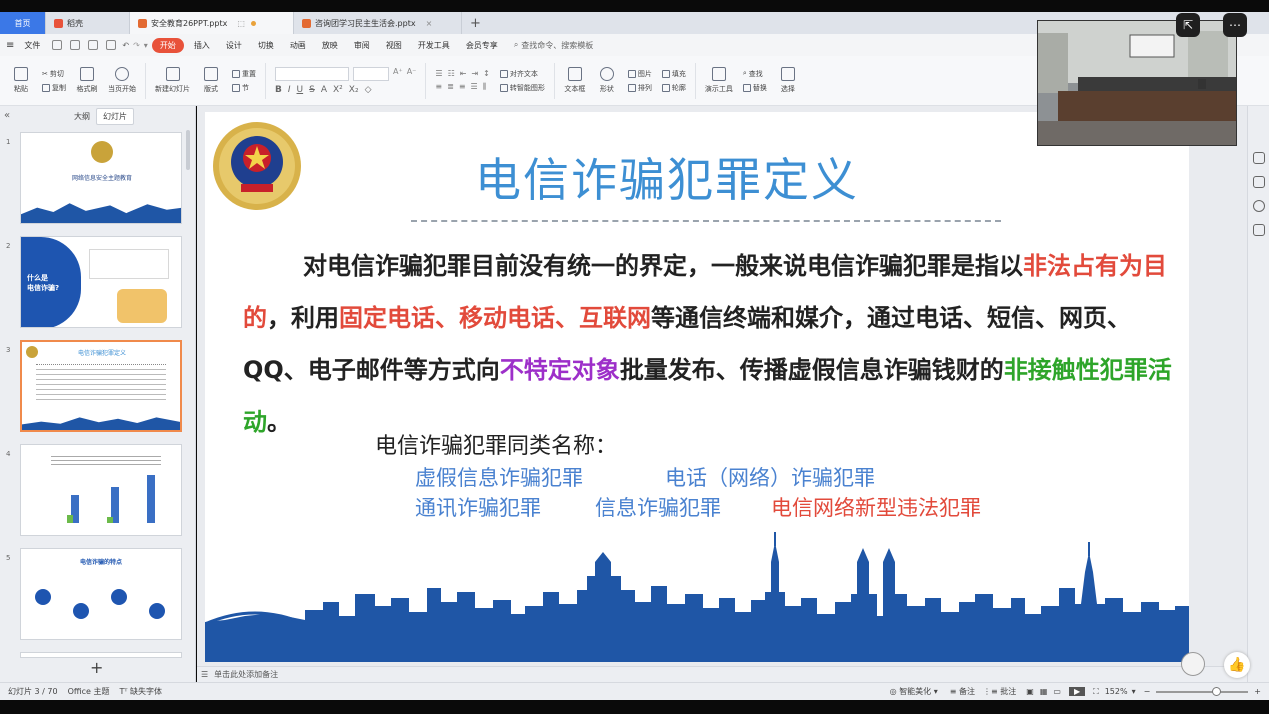 This screenshot has width=1269, height=714. What do you see at coordinates (1259, 206) in the screenshot?
I see `help-icon` at bounding box center [1259, 206].